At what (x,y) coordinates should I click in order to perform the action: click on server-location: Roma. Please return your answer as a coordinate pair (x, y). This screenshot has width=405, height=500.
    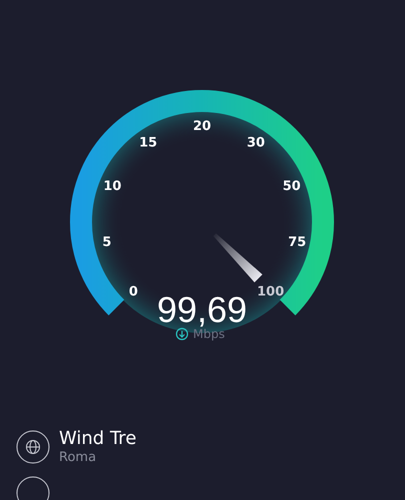
    Looking at the image, I should click on (78, 458).